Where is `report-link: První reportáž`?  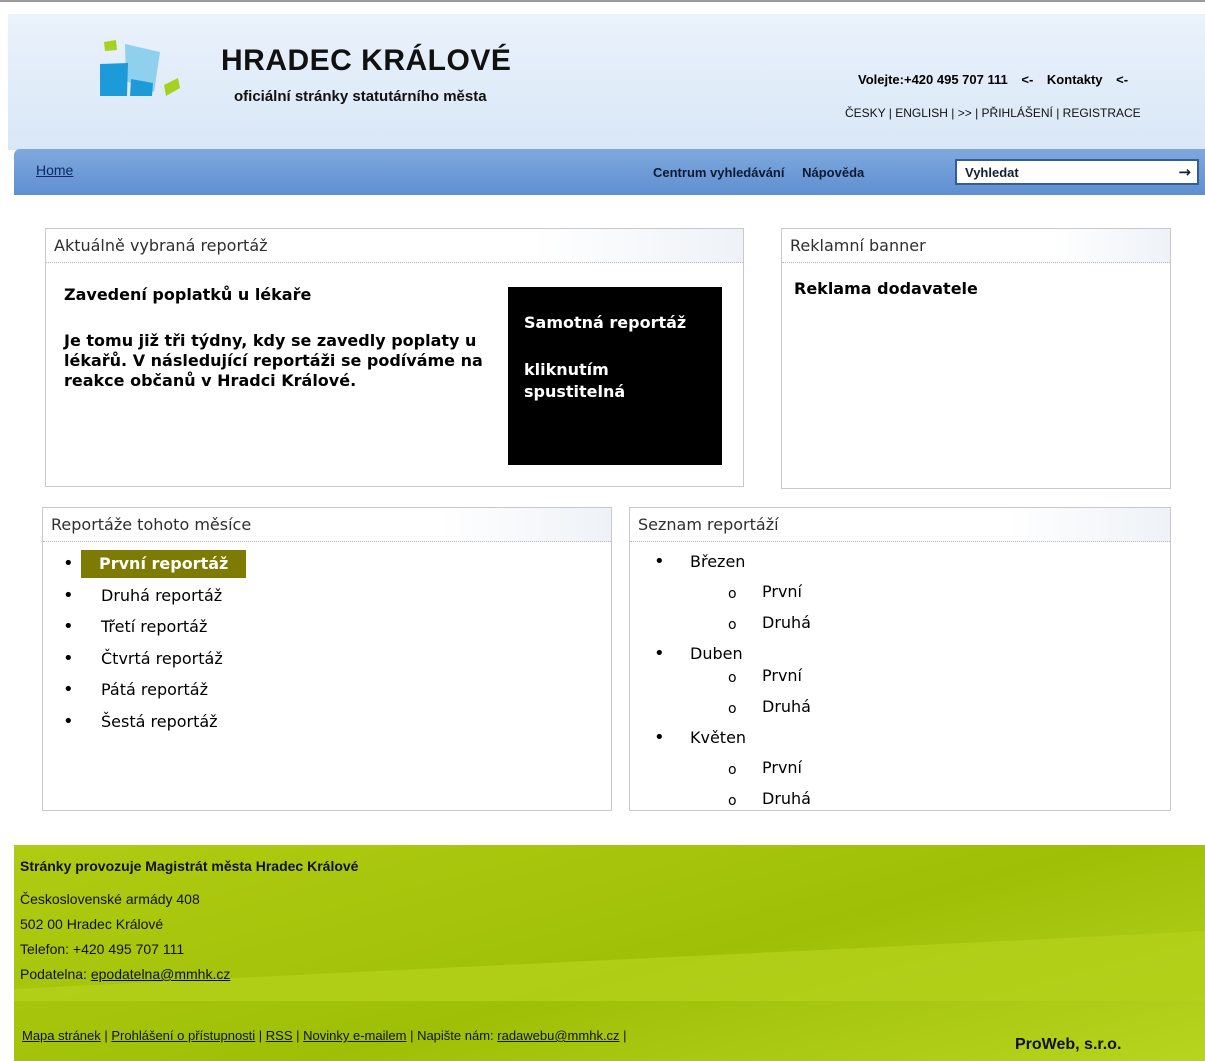
report-link: První reportáž is located at coordinates (164, 564).